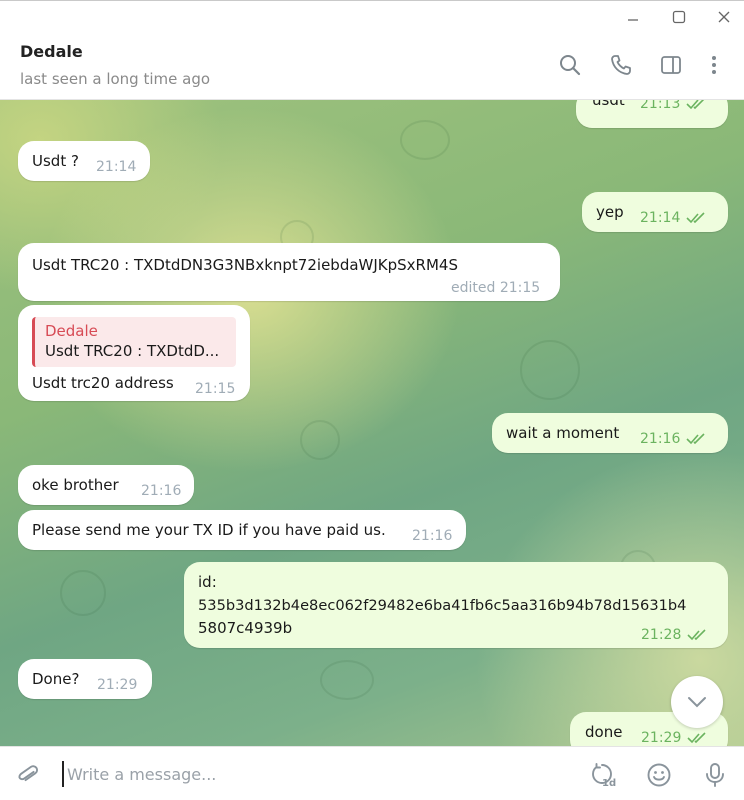  What do you see at coordinates (245, 628) in the screenshot?
I see `message-text-line: 5807c4939b` at bounding box center [245, 628].